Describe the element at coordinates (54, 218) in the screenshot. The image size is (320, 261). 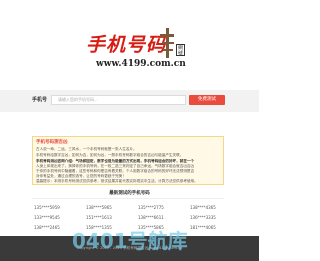
I see `recent-number-link: 133****9545` at that location.